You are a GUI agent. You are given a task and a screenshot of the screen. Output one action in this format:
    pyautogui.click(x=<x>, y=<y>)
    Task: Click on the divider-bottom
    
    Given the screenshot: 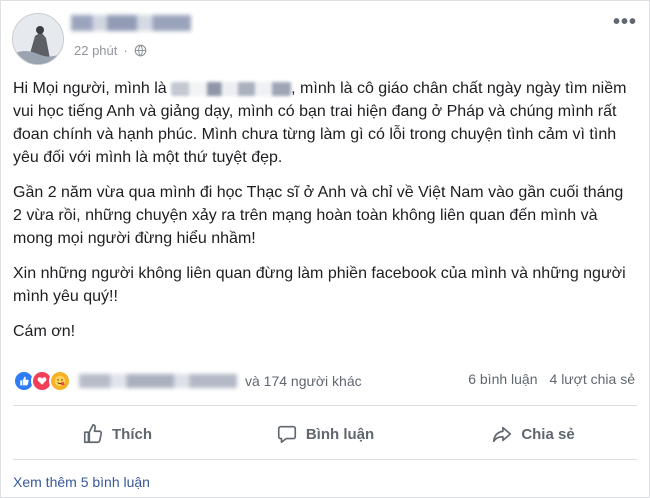 What is the action you would take?
    pyautogui.click(x=325, y=459)
    